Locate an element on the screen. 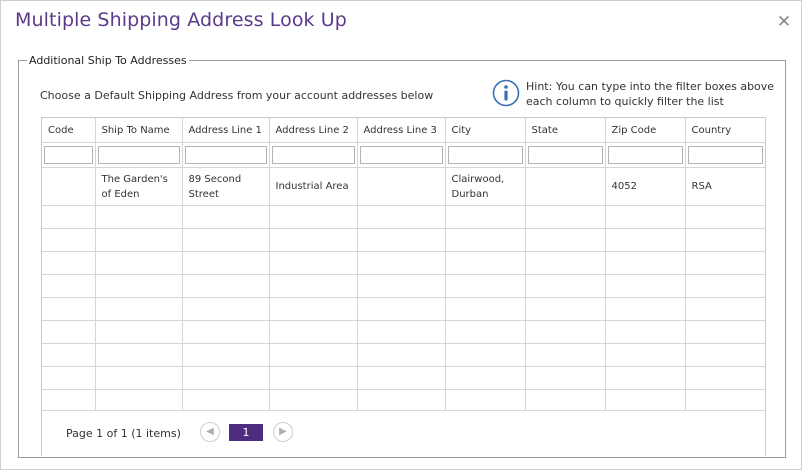 This screenshot has height=470, width=802. cell-address-line-2: Industrial Area is located at coordinates (313, 186).